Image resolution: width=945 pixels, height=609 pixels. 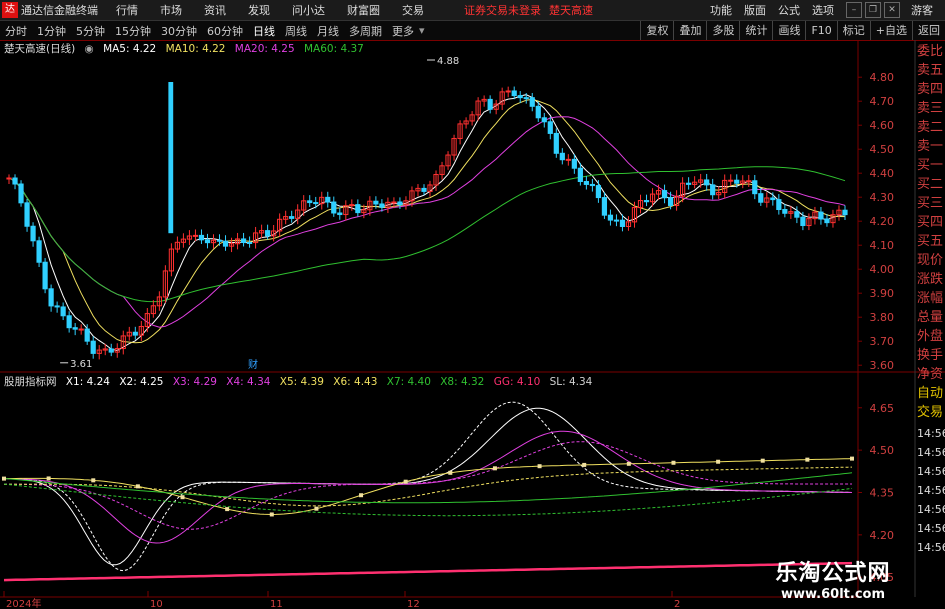 What do you see at coordinates (571, 382) in the screenshot?
I see `sl-label: SL: 4.34` at bounding box center [571, 382].